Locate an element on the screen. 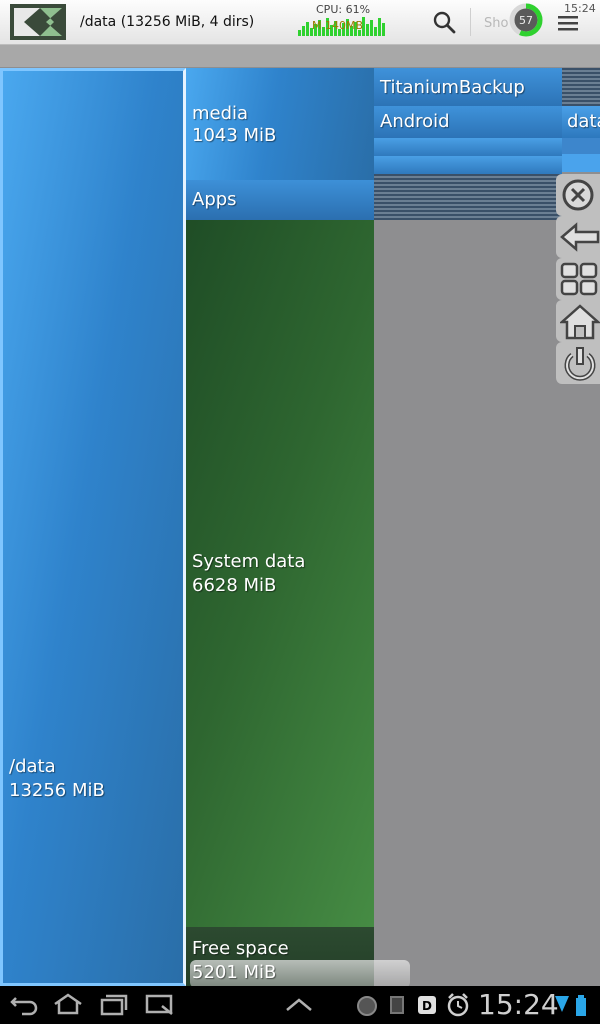 This screenshot has height=1024, width=600. tile-free-space-size: 5201 MiB is located at coordinates (234, 972).